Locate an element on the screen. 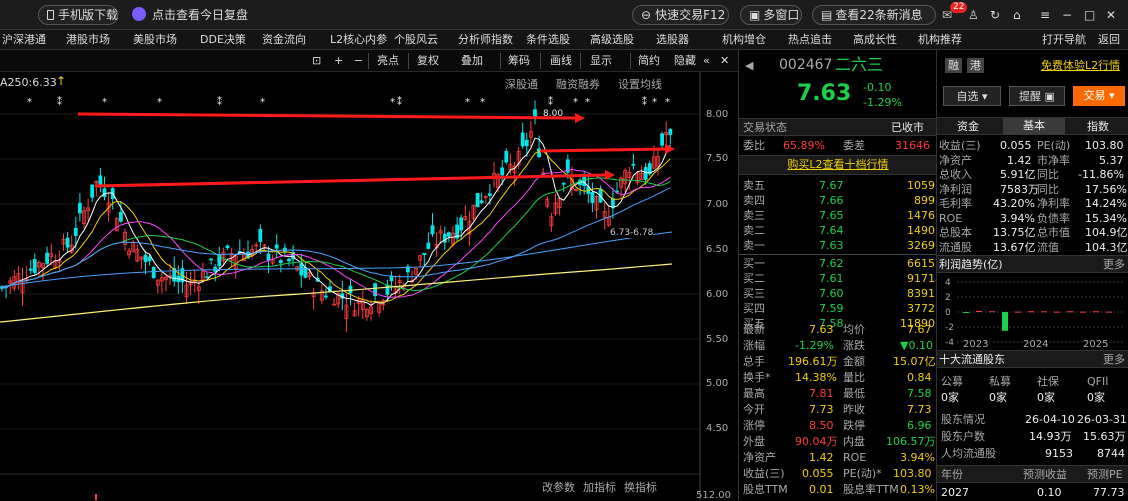 This screenshot has height=501, width=1128. nav-item-selector: 选股器 is located at coordinates (672, 40).